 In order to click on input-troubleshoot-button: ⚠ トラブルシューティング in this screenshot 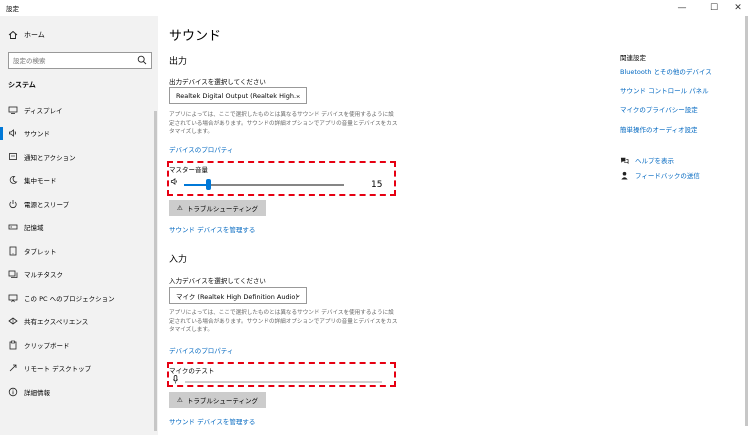, I will do `click(217, 400)`.